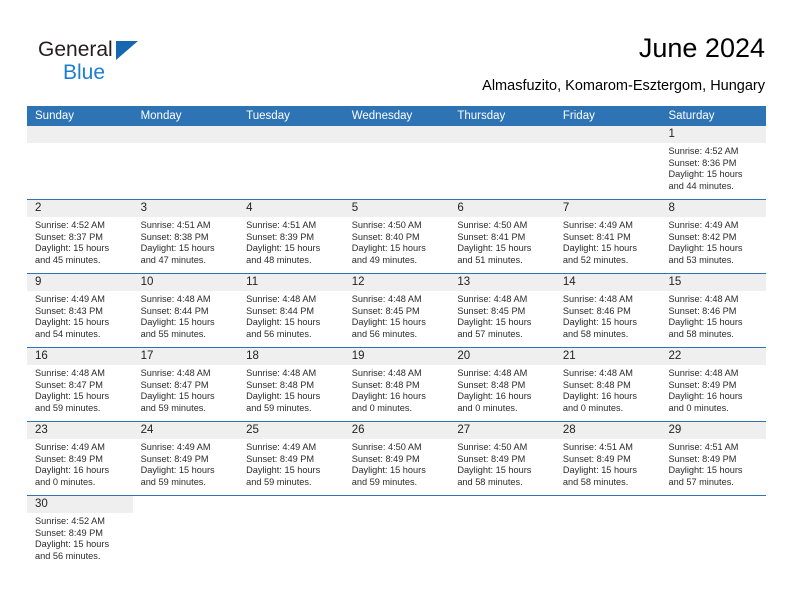  What do you see at coordinates (701, 481) in the screenshot?
I see `daylight-text: and 57 minutes.` at bounding box center [701, 481].